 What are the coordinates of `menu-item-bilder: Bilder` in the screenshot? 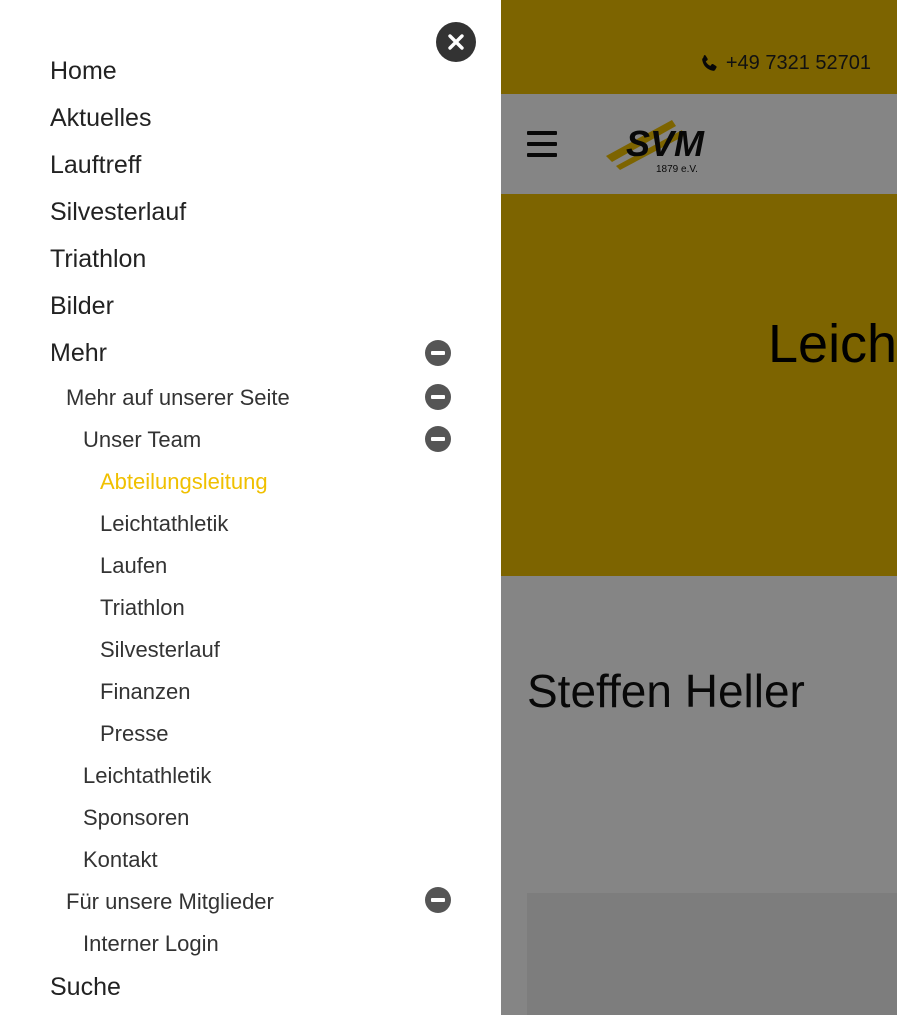 It's located at (82, 306).